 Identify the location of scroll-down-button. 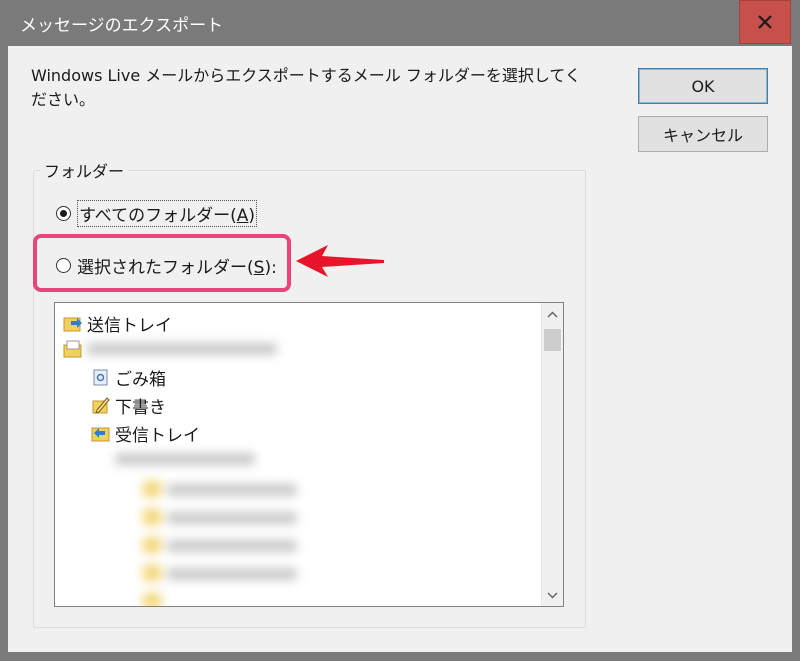
(552, 595).